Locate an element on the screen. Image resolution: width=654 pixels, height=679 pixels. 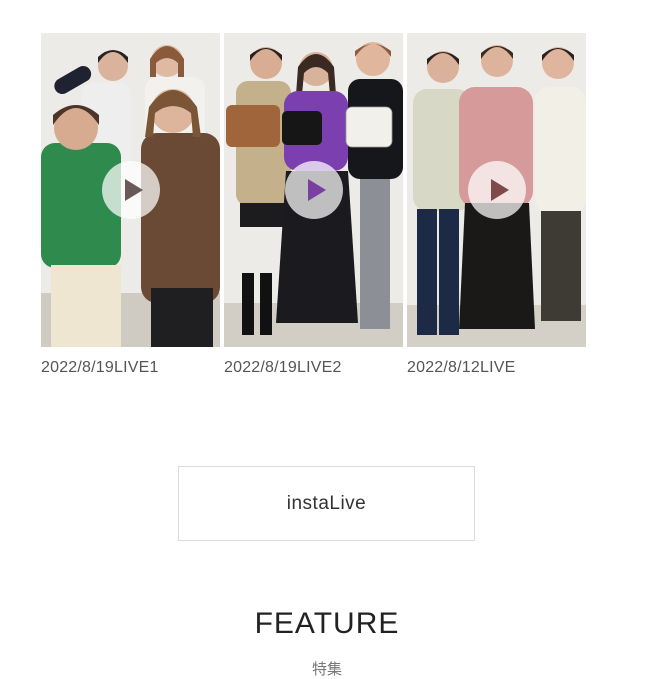
video-caption-1: 2022/8/19LIVE1 is located at coordinates (100, 367).